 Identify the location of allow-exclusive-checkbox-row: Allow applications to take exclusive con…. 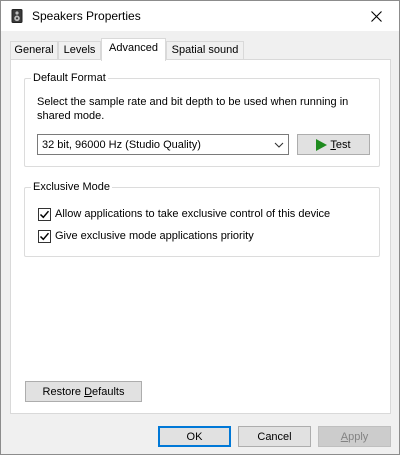
(184, 214).